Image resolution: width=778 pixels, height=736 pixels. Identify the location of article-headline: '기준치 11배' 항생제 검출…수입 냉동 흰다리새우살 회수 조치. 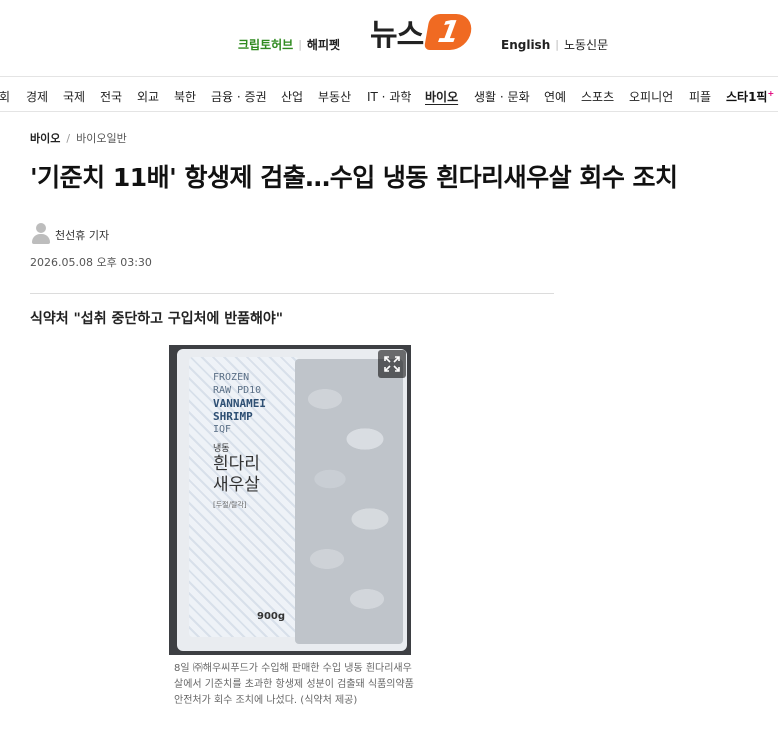
(354, 177).